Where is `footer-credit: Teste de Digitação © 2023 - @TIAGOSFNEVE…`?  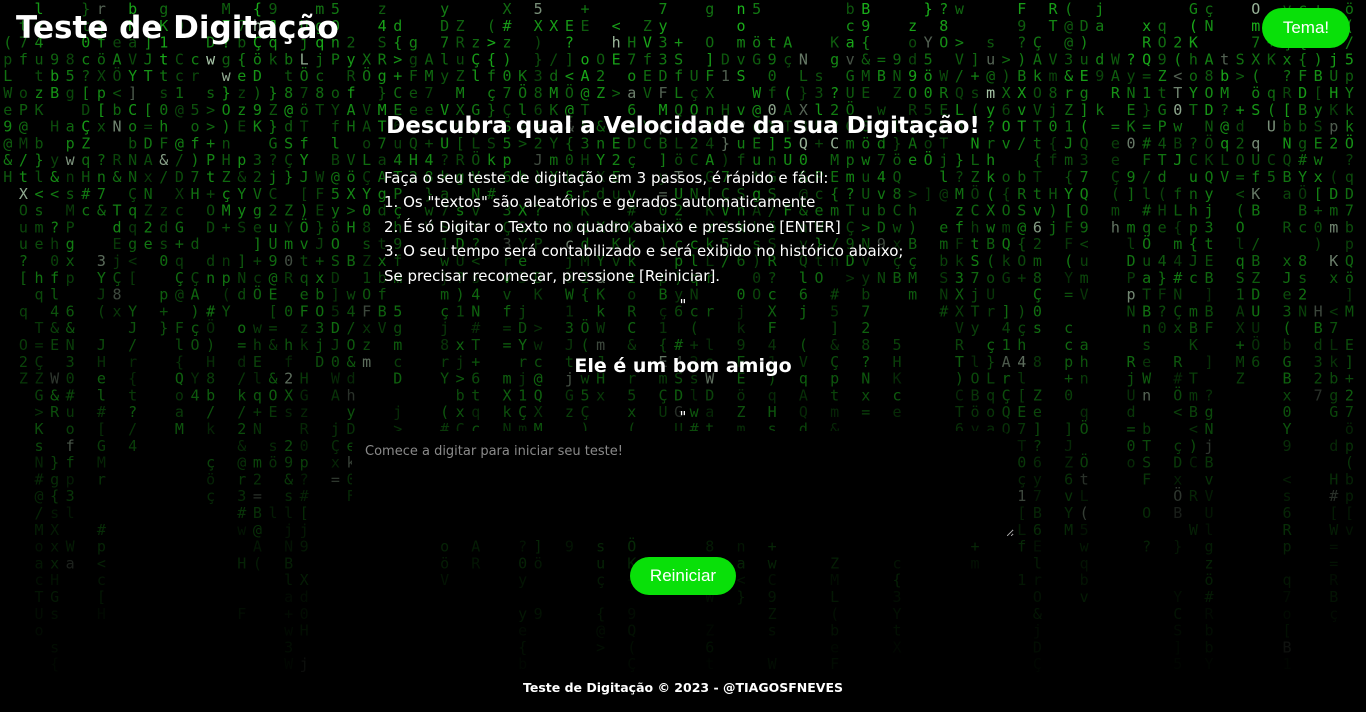
footer-credit: Teste de Digitação © 2023 - @TIAGOSFNEVE… is located at coordinates (683, 687).